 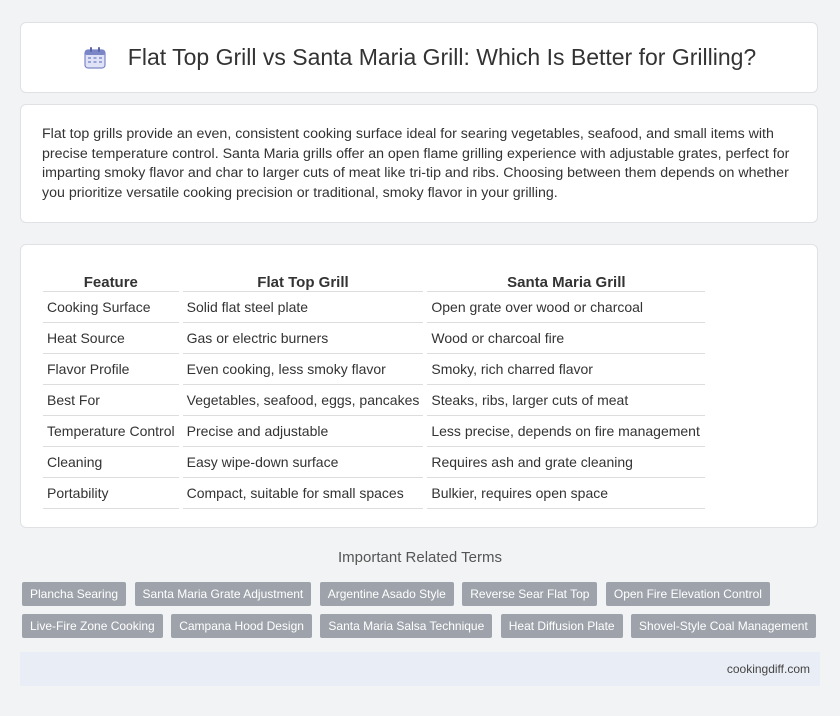 I want to click on feature-cell: Cooking Surface, so click(x=111, y=307).